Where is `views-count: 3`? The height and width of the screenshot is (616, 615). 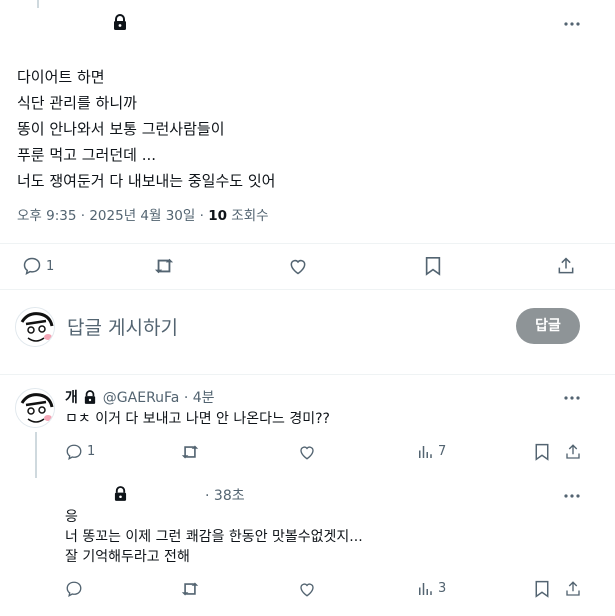
views-count: 3 is located at coordinates (442, 588).